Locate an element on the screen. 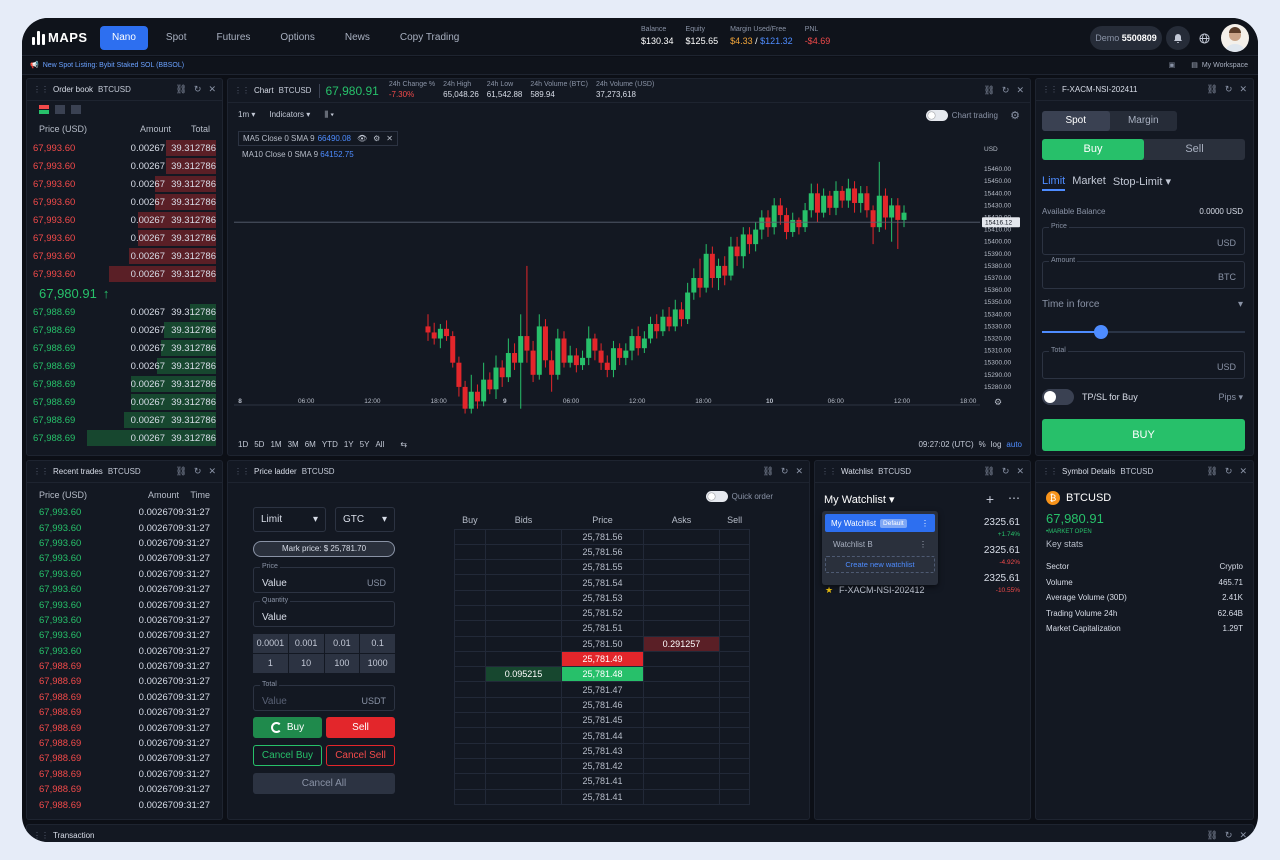  buy-side-tab: Buy is located at coordinates (1093, 149).